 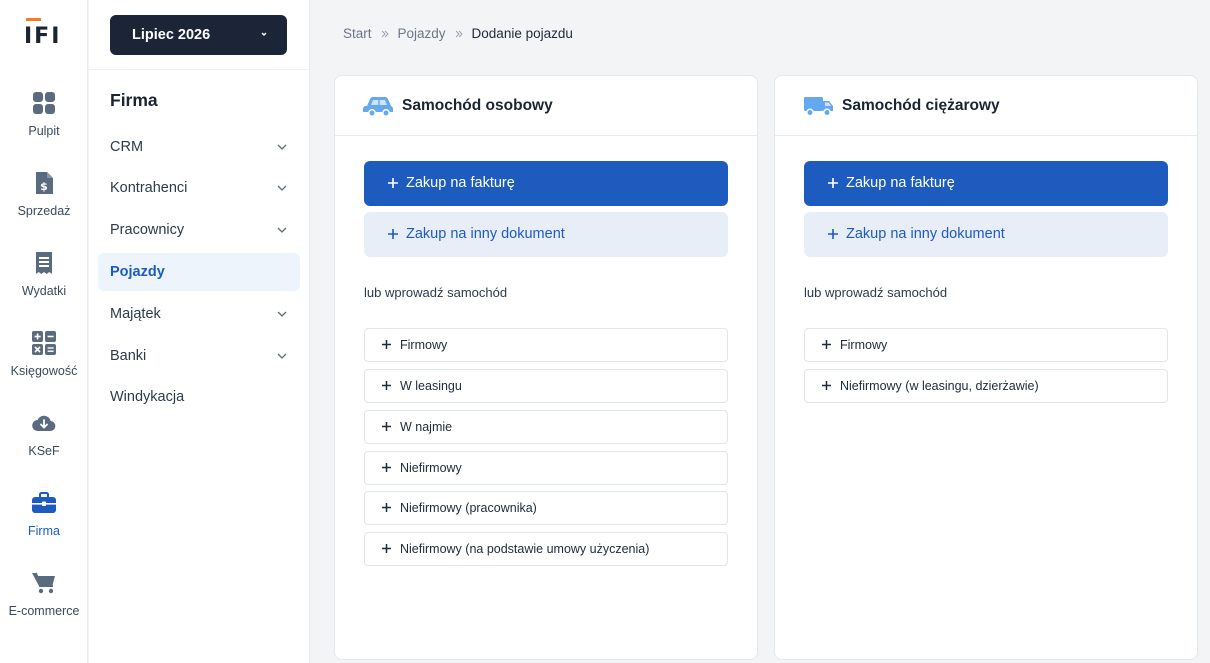 I want to click on logo-text: IFI, so click(x=43, y=36).